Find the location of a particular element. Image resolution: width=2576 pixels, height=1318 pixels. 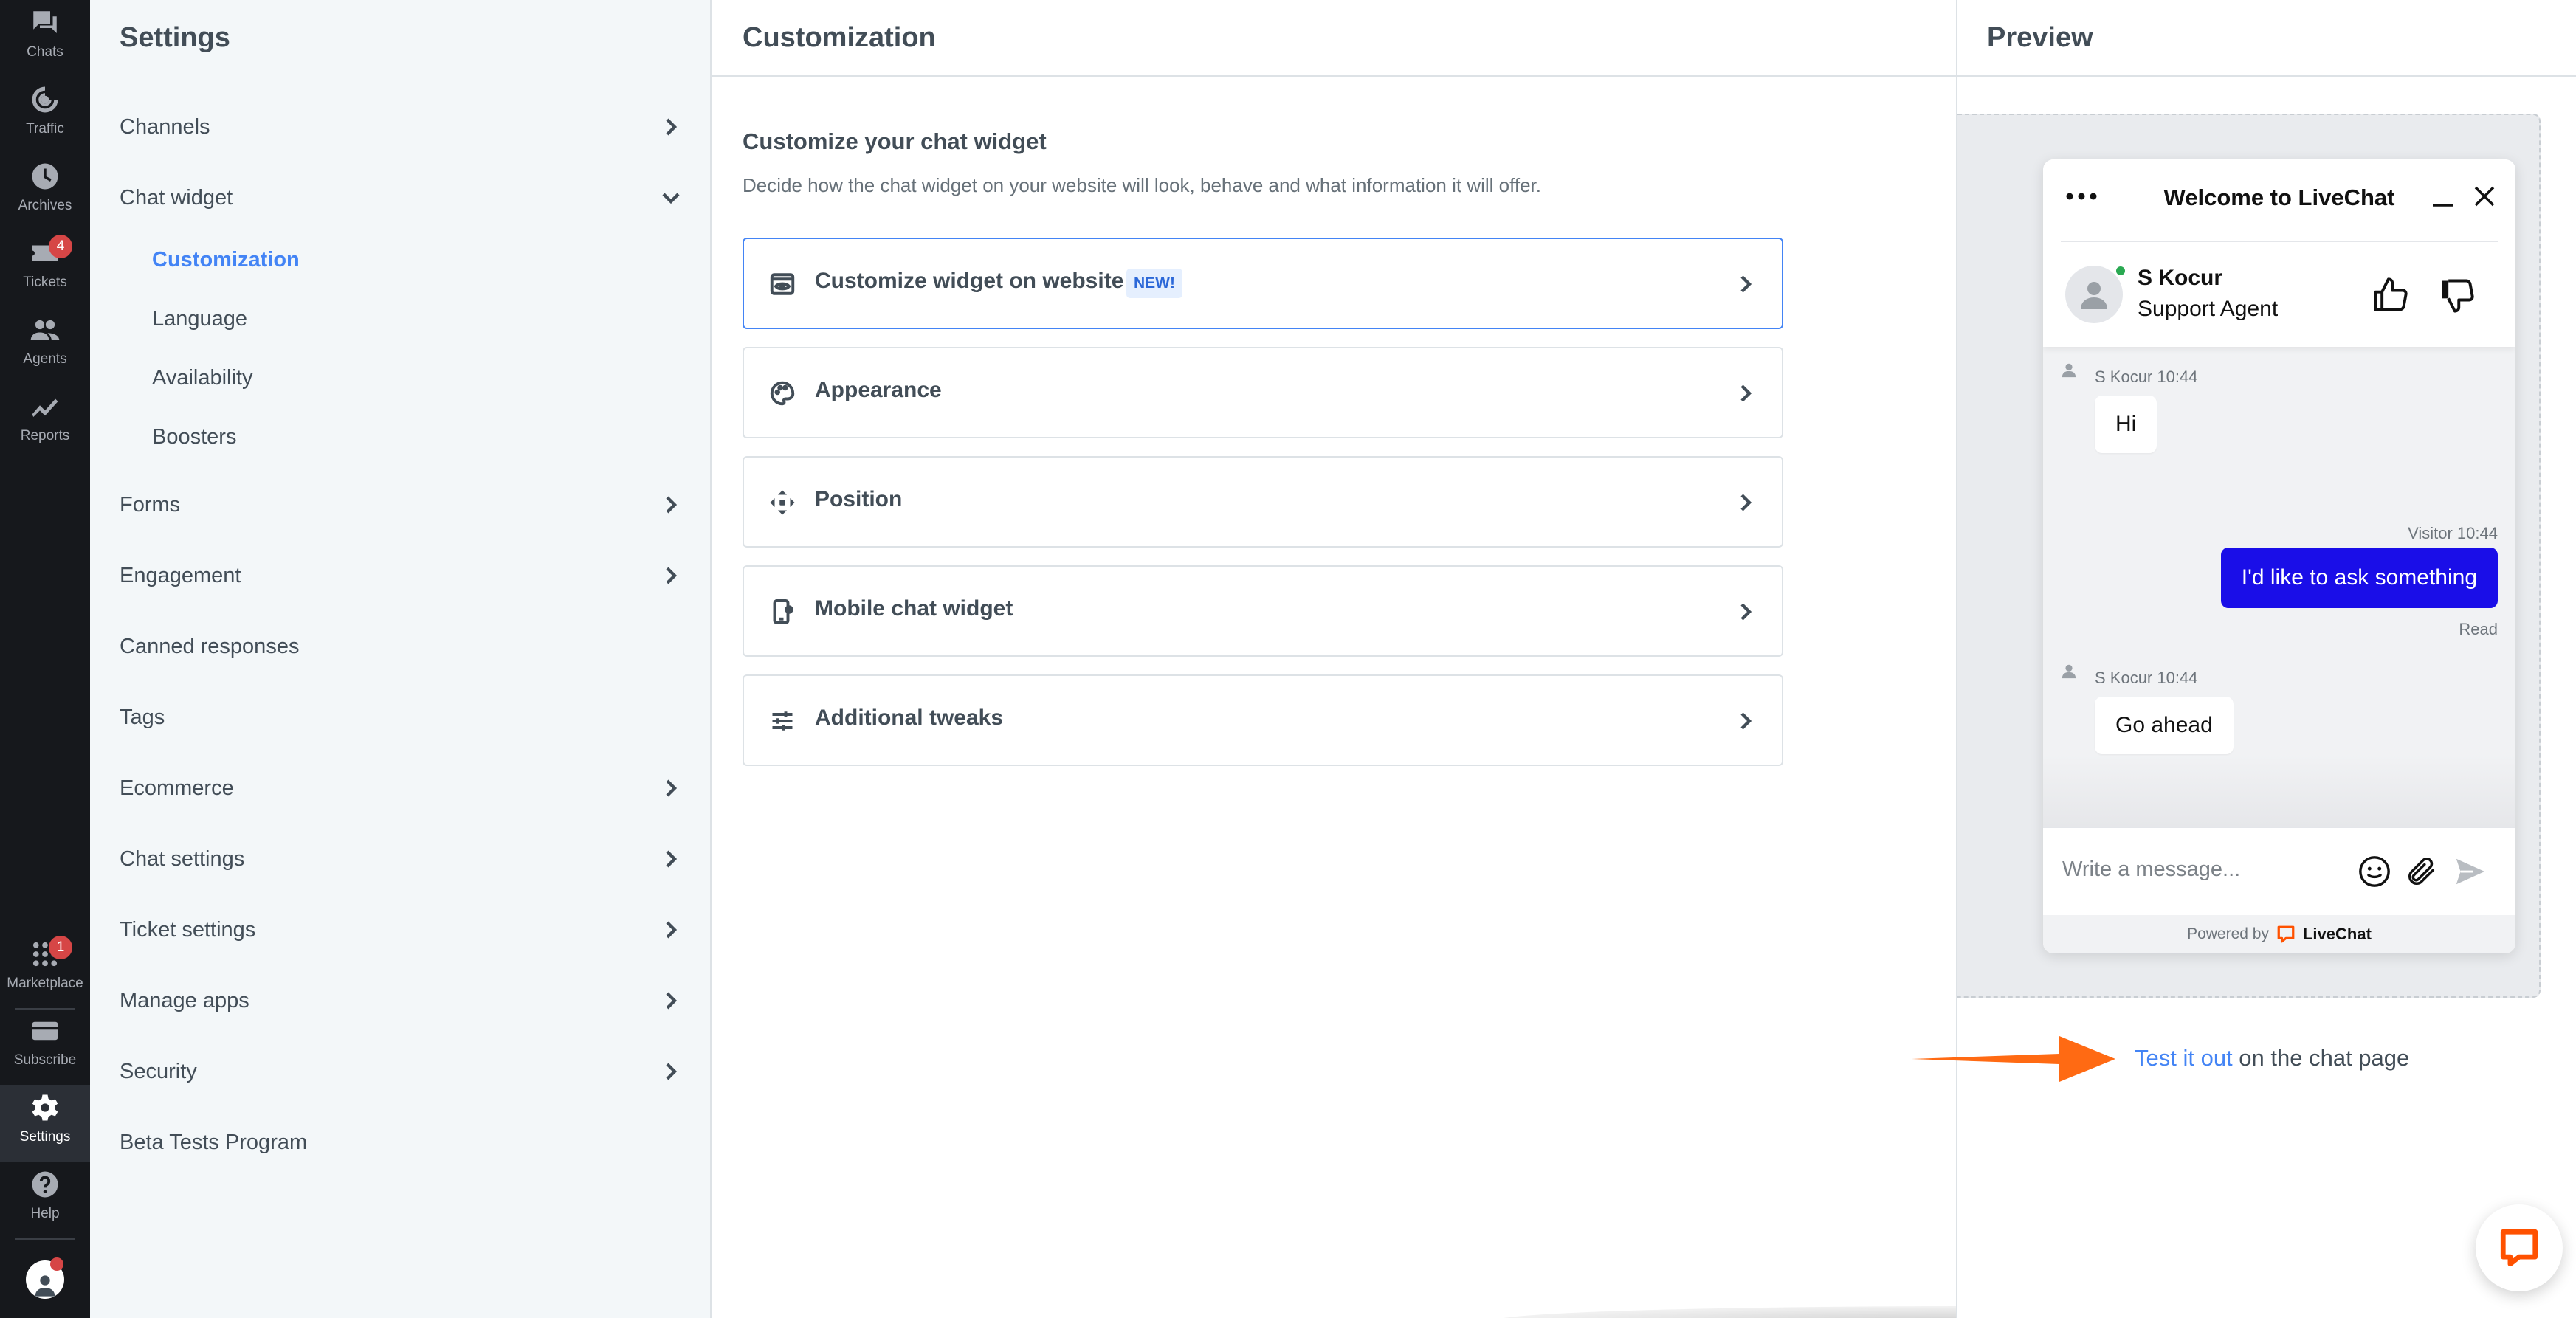

widget-header-divider is located at coordinates (2280, 242).